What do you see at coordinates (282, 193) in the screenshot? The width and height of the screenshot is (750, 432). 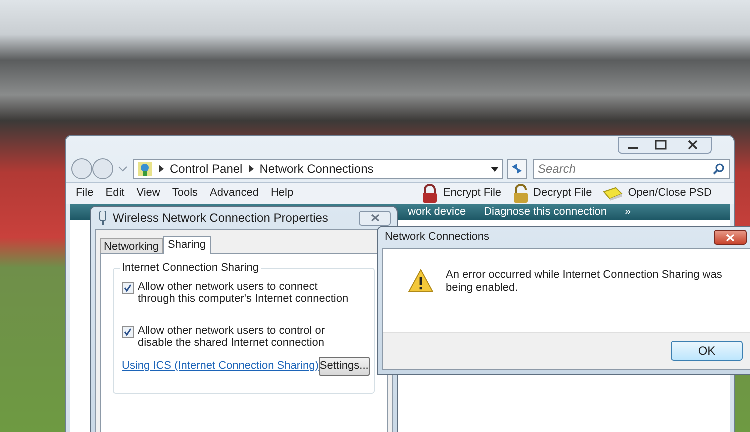 I see `menu-item: Help` at bounding box center [282, 193].